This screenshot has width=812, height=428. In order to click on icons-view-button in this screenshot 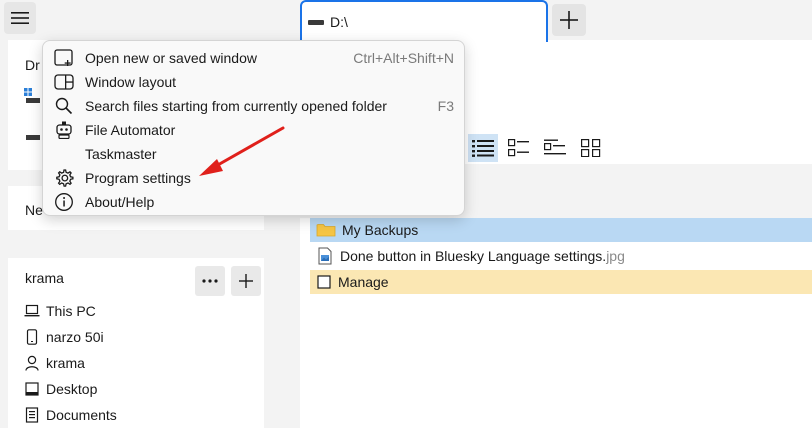, I will do `click(591, 148)`.